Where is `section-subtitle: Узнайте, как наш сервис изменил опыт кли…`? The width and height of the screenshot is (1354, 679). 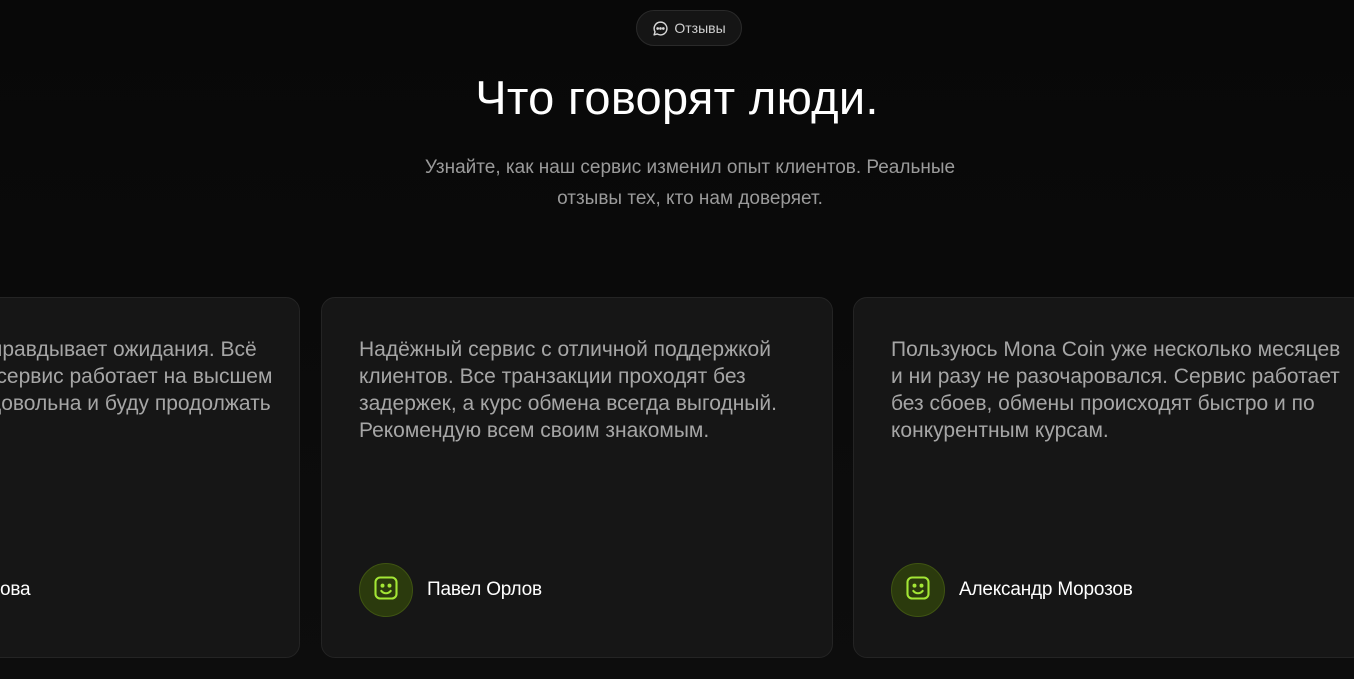
section-subtitle: Узнайте, как наш сервис изменил опыт кли… is located at coordinates (690, 183).